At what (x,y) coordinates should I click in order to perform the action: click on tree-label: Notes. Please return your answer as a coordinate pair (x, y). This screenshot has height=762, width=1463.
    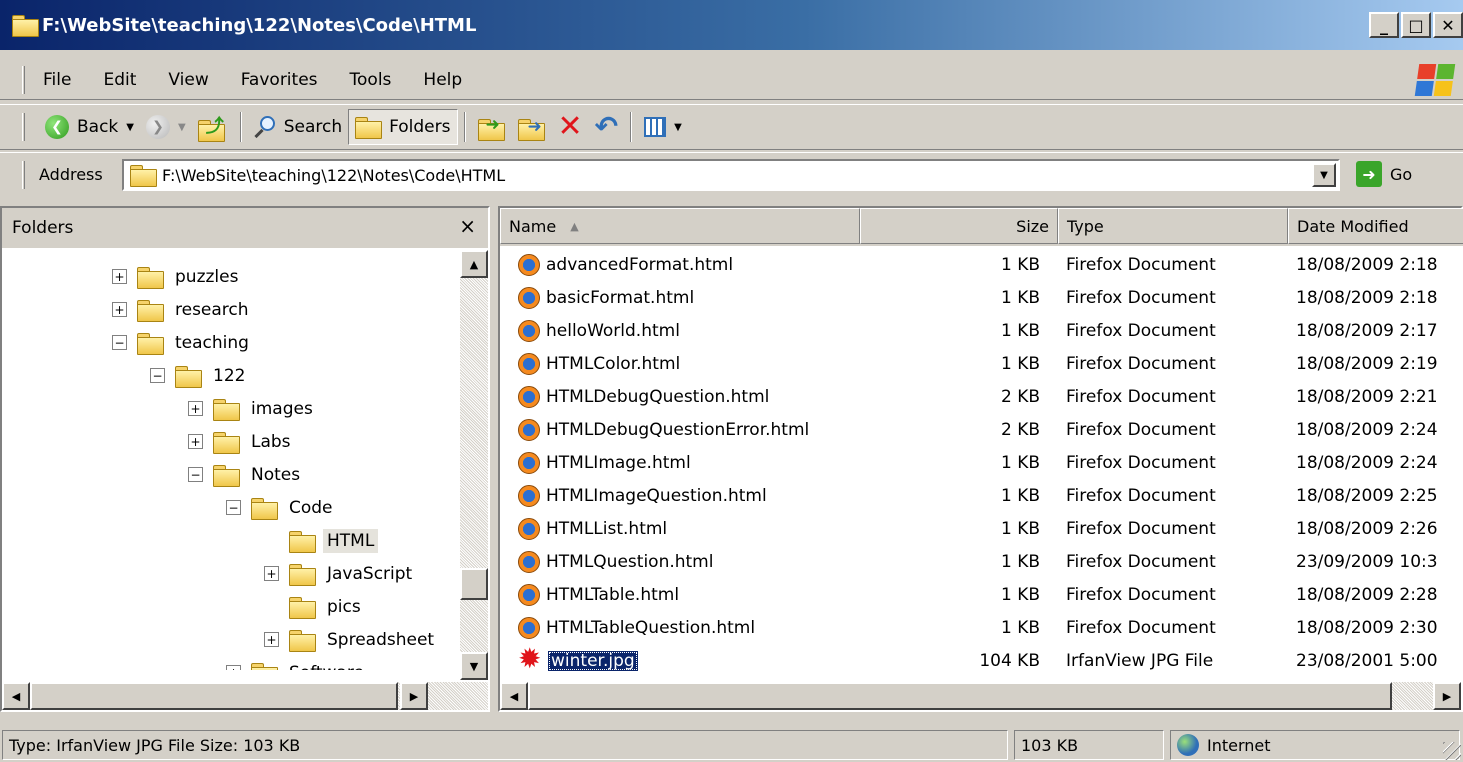
    Looking at the image, I should click on (276, 474).